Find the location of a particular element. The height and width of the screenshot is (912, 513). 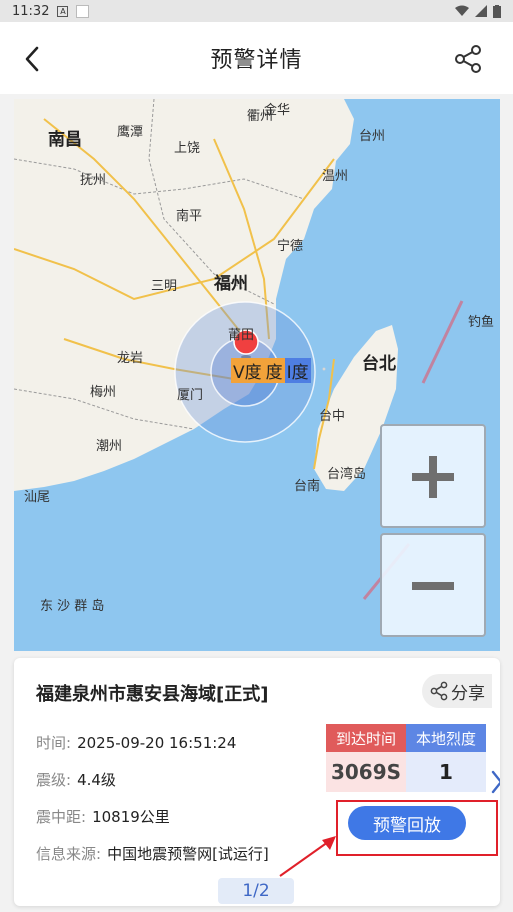

distance-row: 震中距: 10819公里 is located at coordinates (103, 816).